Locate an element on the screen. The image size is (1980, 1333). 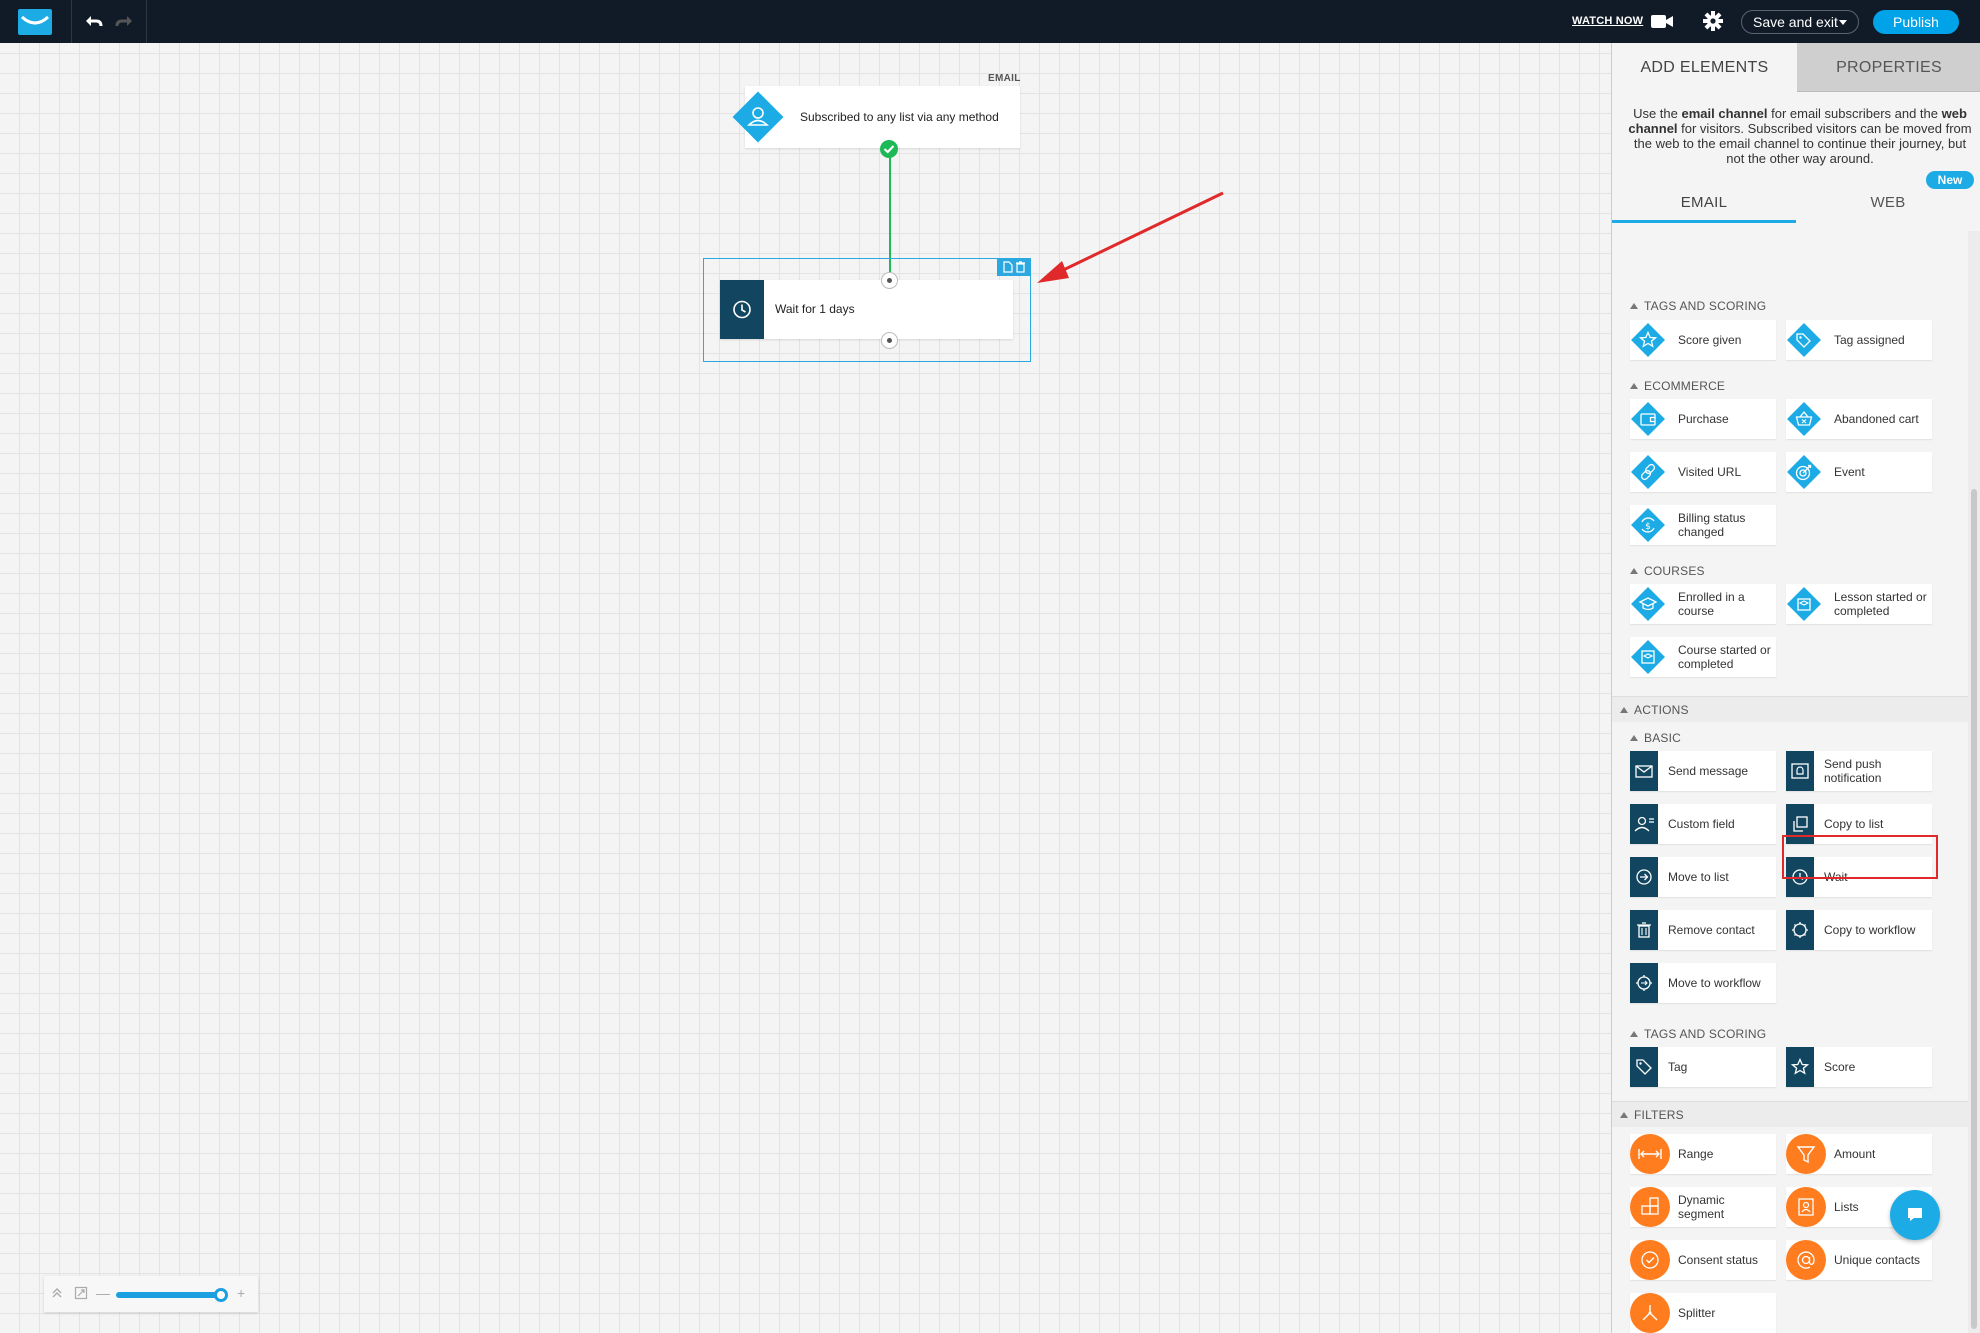
watch-now-link: WATCH NOW is located at coordinates (1607, 21).